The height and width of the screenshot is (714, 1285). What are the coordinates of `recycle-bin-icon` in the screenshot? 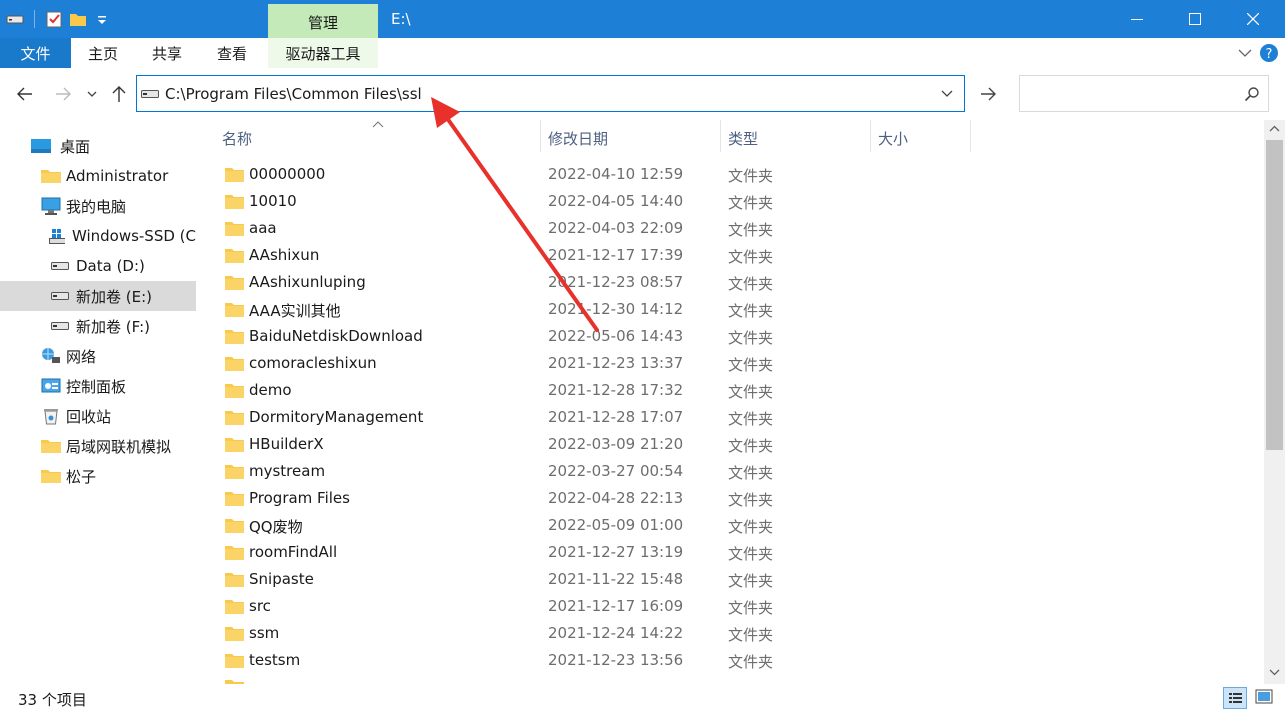 It's located at (51, 417).